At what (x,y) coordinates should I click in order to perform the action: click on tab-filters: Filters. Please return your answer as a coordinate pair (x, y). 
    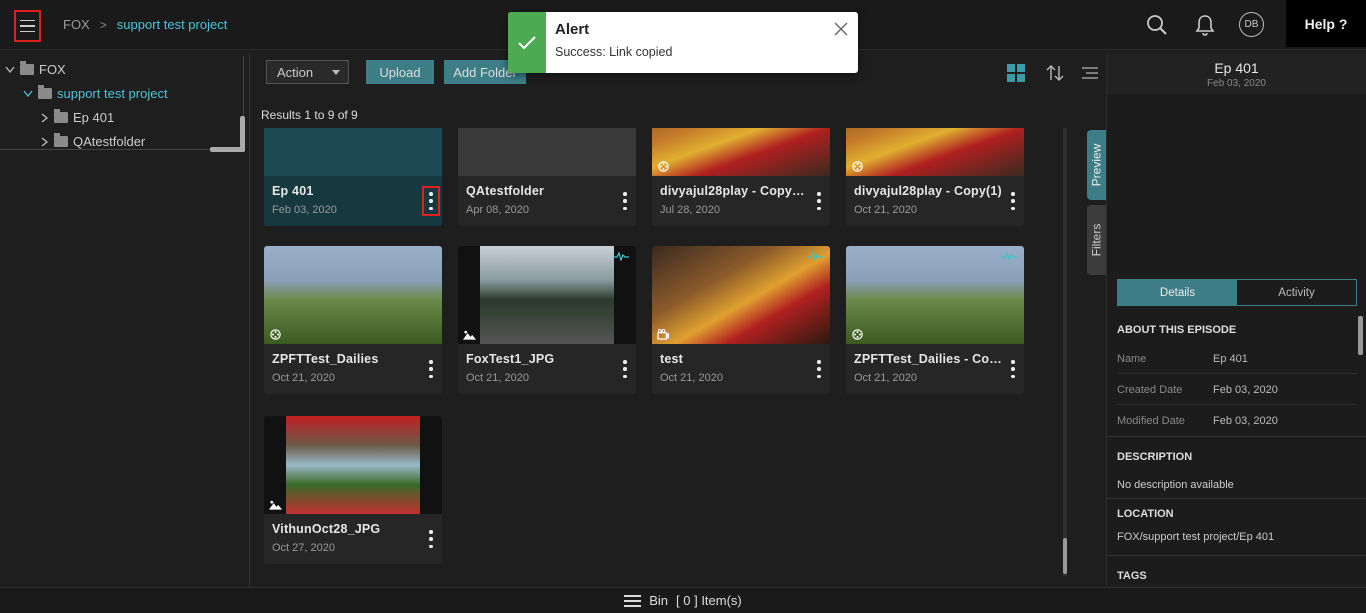
    Looking at the image, I should click on (1096, 240).